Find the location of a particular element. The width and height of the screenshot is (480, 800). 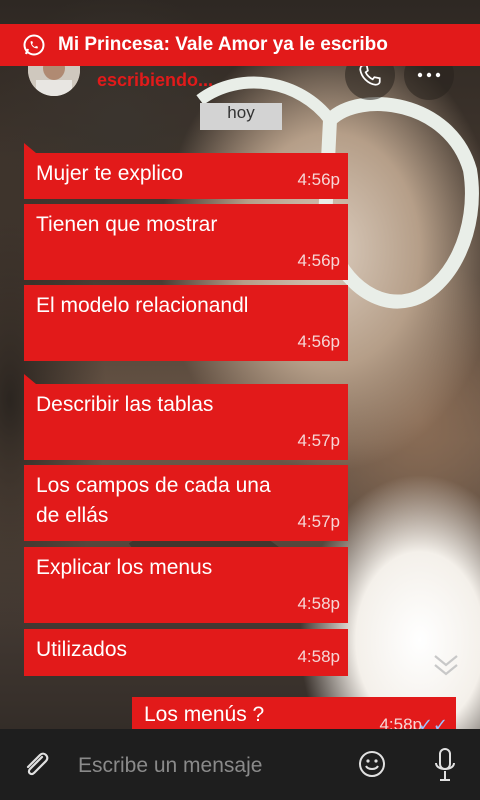

message-bubble-incoming: El modelo relacionandl 4:56p is located at coordinates (186, 323).